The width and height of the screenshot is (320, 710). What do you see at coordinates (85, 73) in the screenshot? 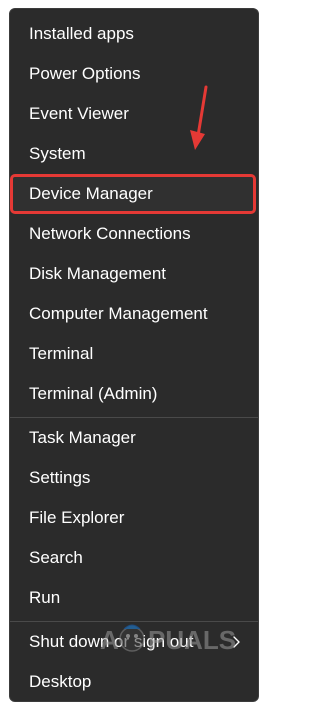
I see `menu-item-label: Power Options` at bounding box center [85, 73].